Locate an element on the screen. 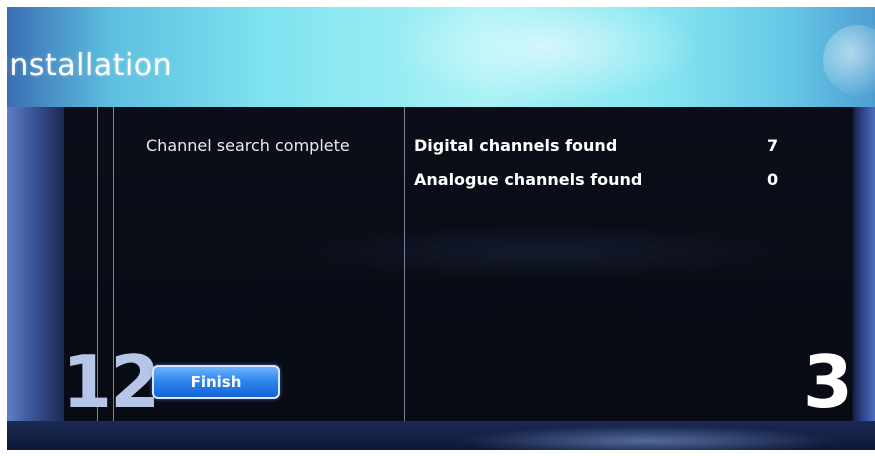 This screenshot has height=456, width=875. side-glow-left is located at coordinates (35, 267).